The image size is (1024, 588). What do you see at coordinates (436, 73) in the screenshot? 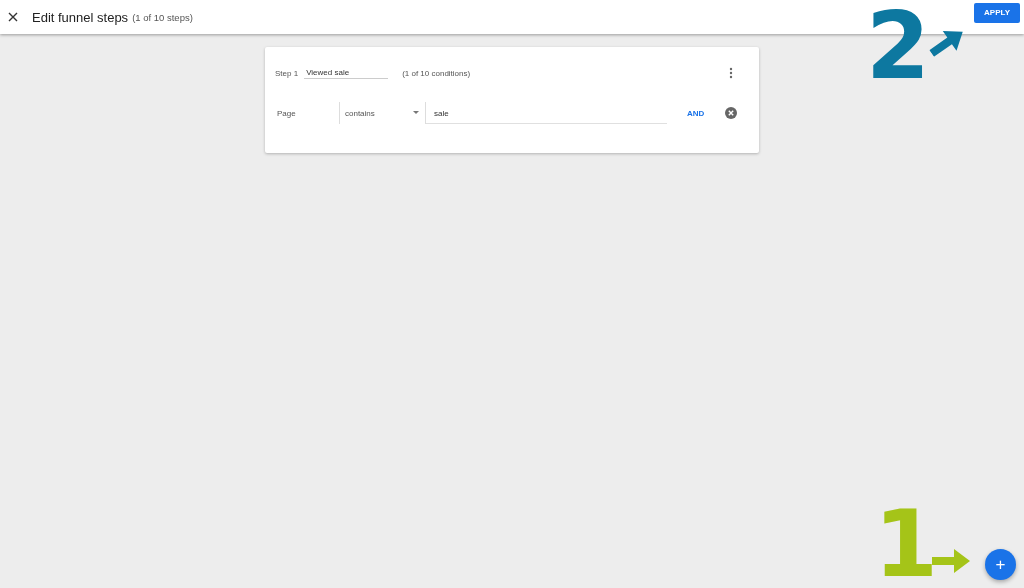
I see `condition-count: (1 of 10 conditions)` at bounding box center [436, 73].